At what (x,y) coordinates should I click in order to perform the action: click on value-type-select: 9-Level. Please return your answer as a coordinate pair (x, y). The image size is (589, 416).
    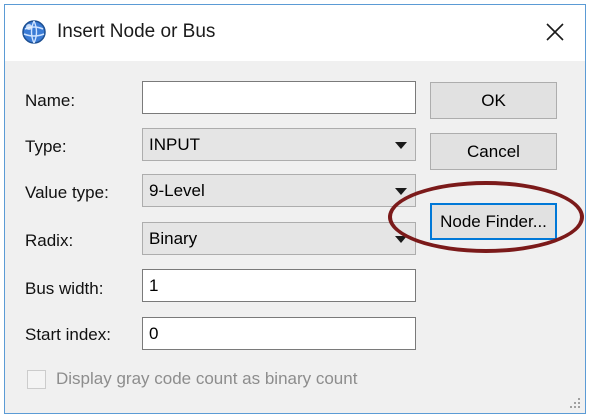
    Looking at the image, I should click on (279, 190).